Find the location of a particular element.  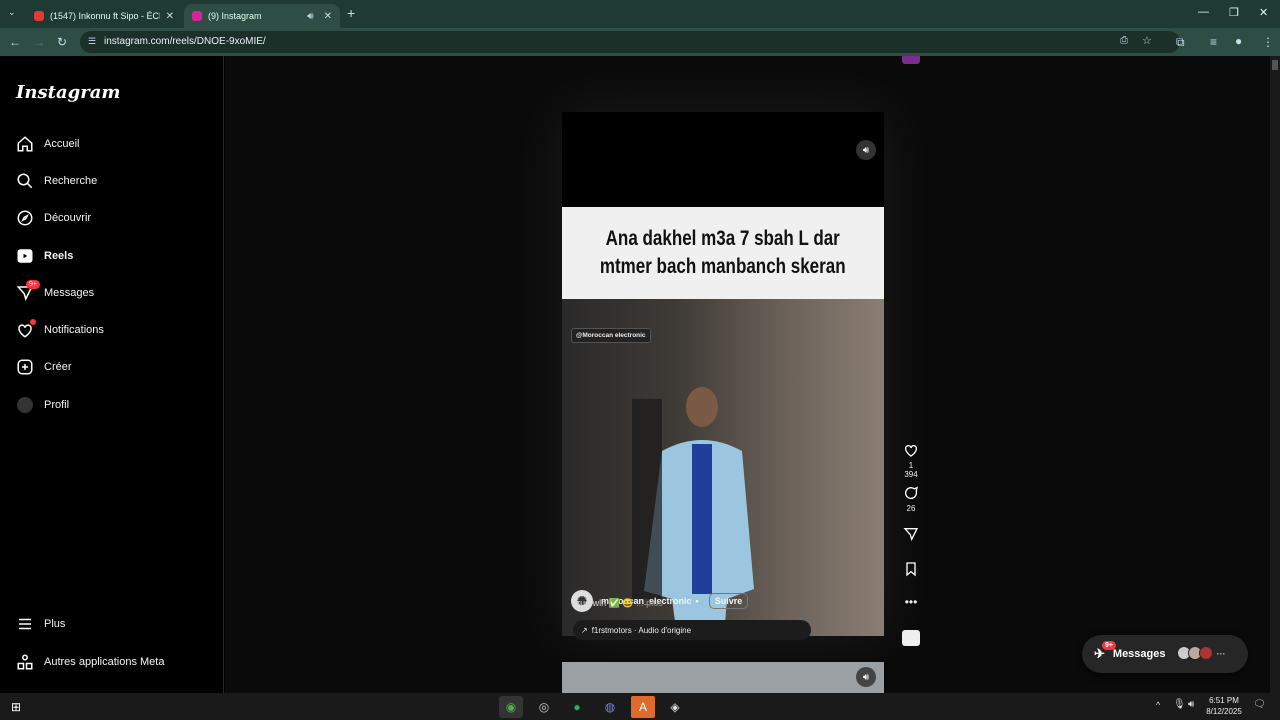

reel-top-area is located at coordinates (723, 159).